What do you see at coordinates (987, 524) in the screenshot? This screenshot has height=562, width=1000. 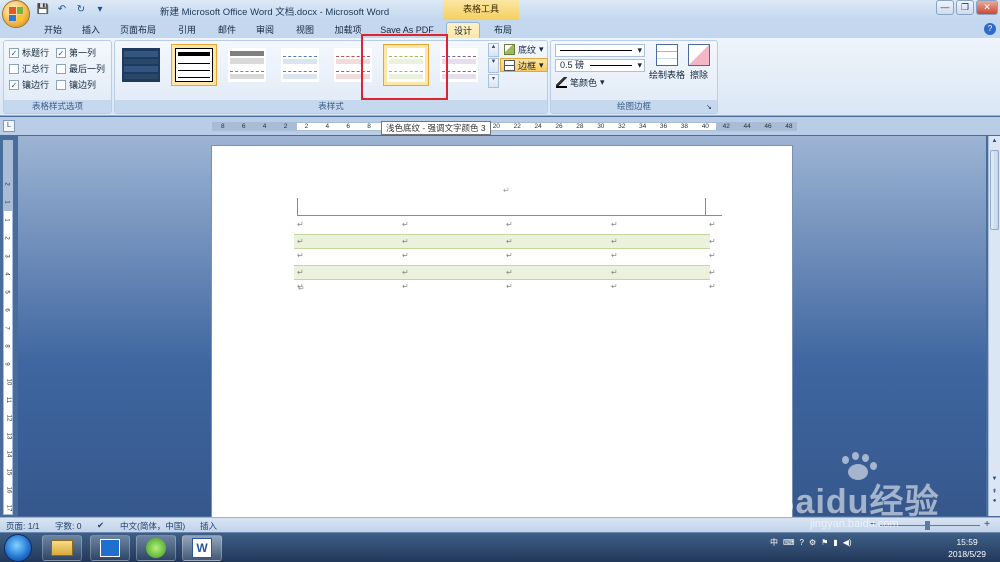 I see `zoom-in-icon: +` at bounding box center [987, 524].